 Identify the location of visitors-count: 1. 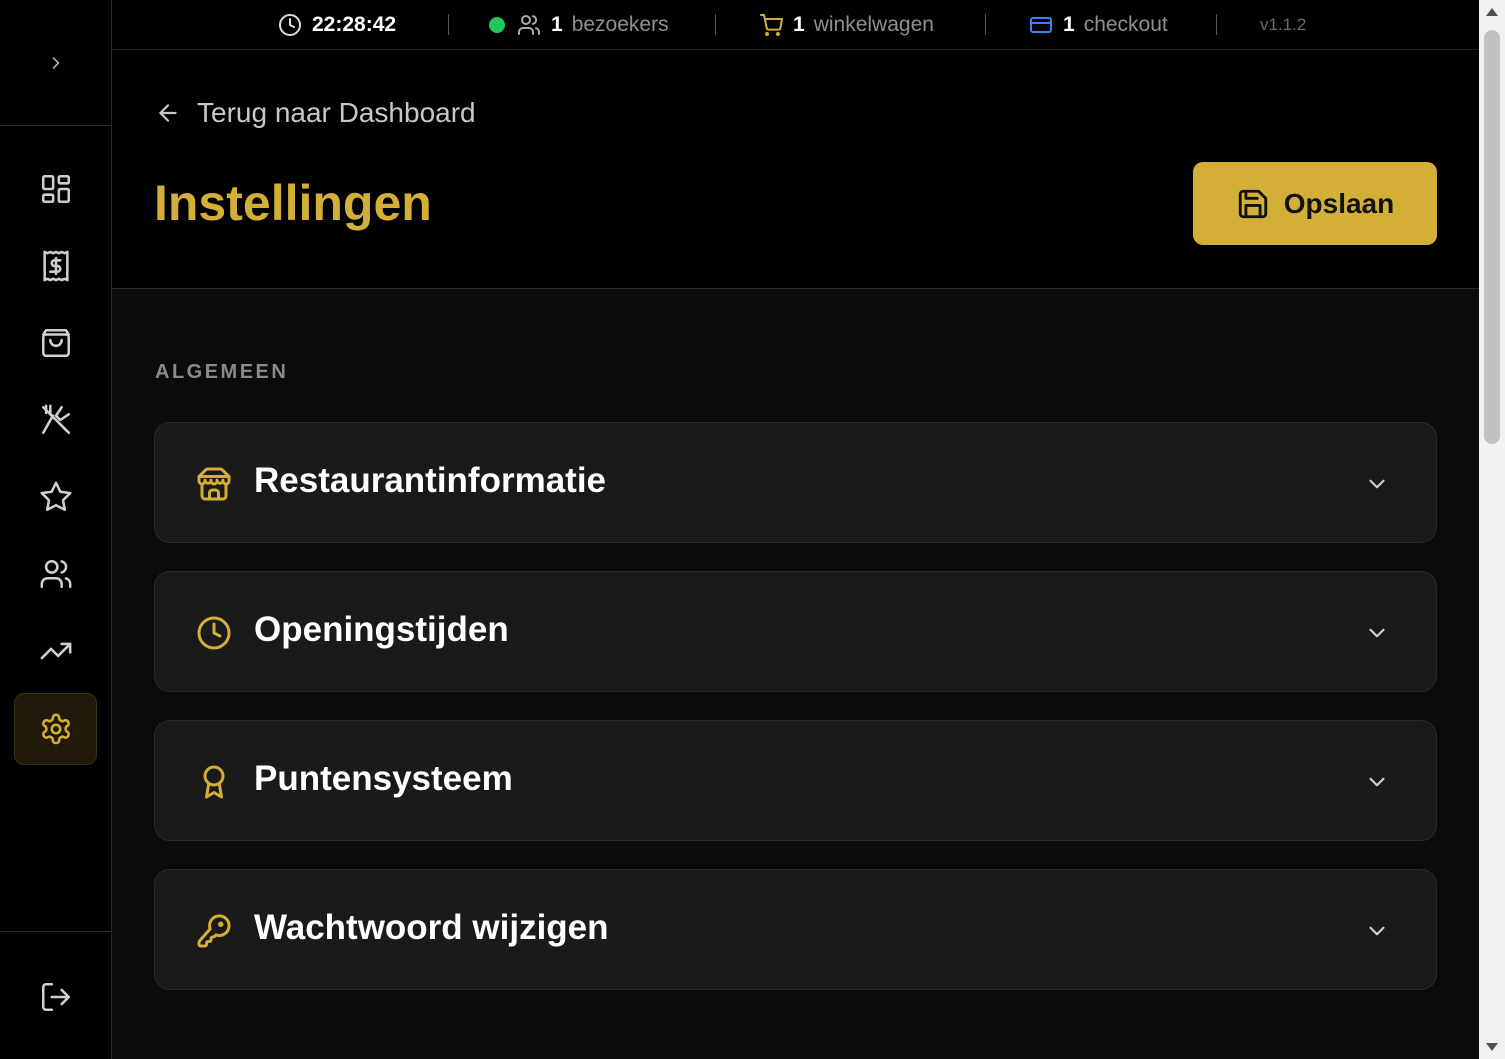
(557, 24).